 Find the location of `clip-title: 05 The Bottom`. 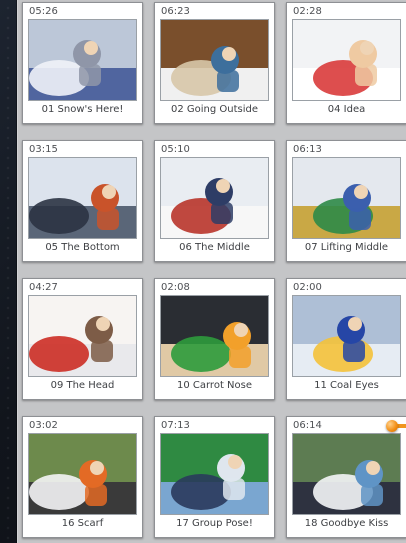

clip-title: 05 The Bottom is located at coordinates (82, 247).